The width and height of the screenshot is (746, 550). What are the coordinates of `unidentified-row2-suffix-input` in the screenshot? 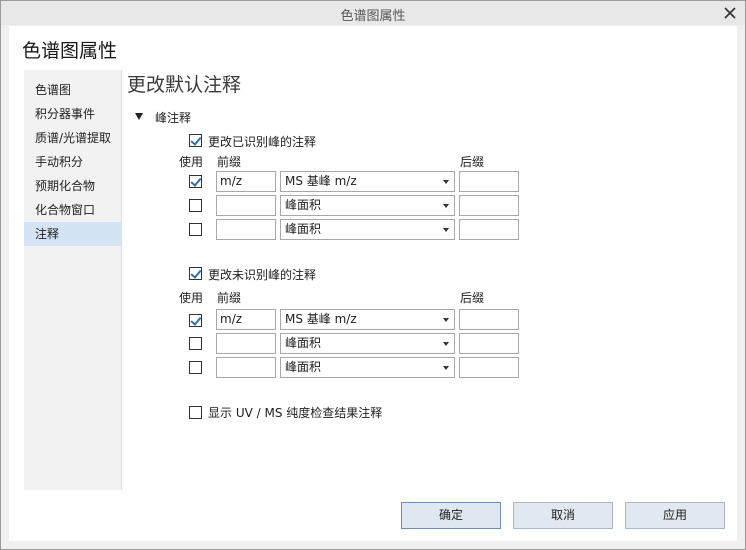 It's located at (489, 343).